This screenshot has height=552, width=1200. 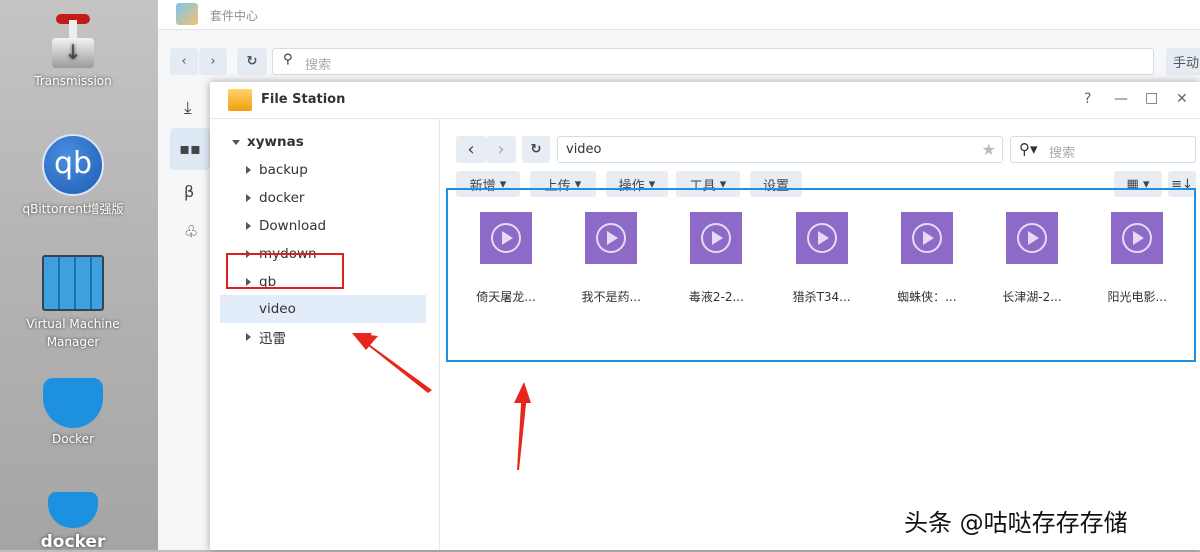 What do you see at coordinates (392, 363) in the screenshot?
I see `arrow-to-video-folder` at bounding box center [392, 363].